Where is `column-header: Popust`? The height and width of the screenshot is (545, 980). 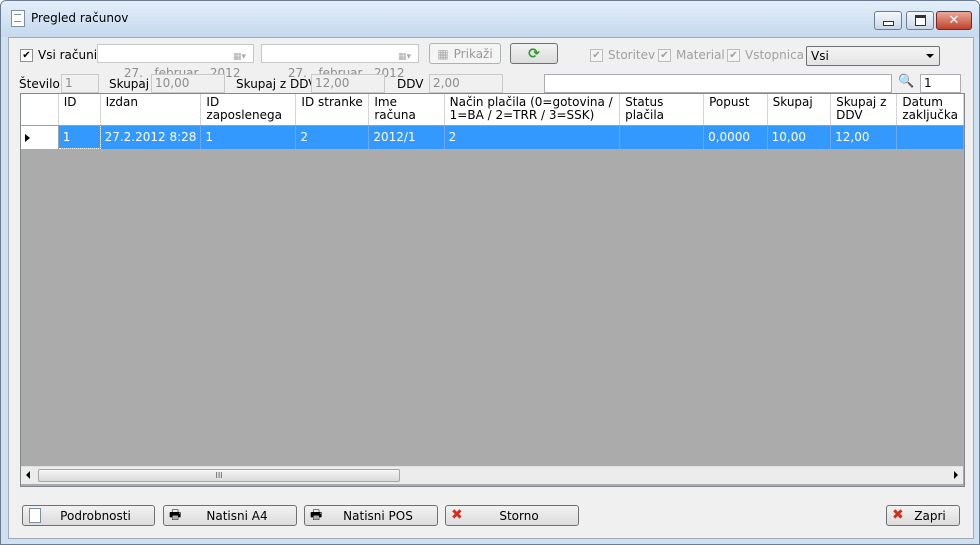
column-header: Popust is located at coordinates (735, 110).